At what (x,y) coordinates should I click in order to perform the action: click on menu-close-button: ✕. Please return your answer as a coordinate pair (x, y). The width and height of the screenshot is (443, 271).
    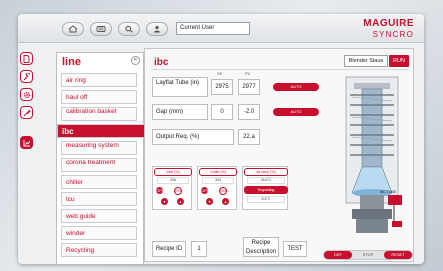
    Looking at the image, I should click on (135, 60).